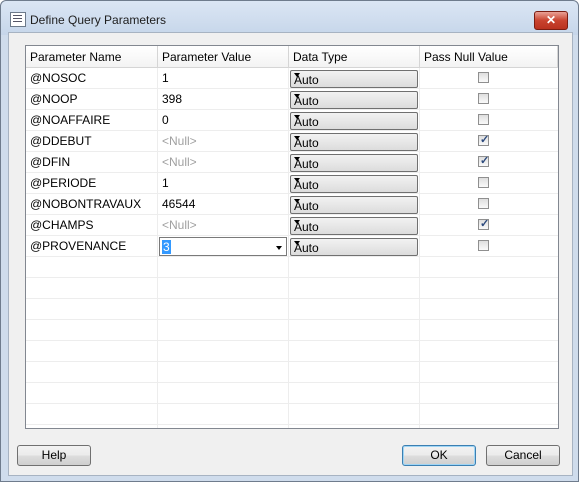 This screenshot has width=579, height=482. I want to click on close-icon: ✕, so click(551, 20).